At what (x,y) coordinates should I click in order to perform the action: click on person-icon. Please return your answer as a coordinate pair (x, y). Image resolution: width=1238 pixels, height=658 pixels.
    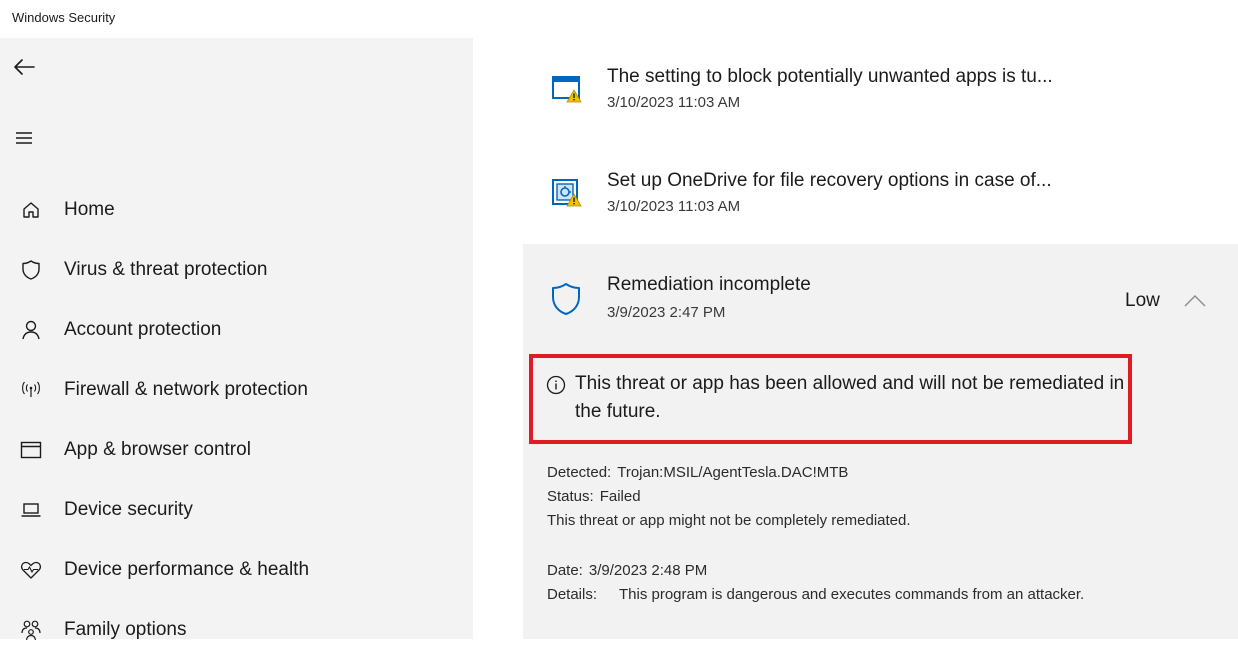
    Looking at the image, I should click on (31, 330).